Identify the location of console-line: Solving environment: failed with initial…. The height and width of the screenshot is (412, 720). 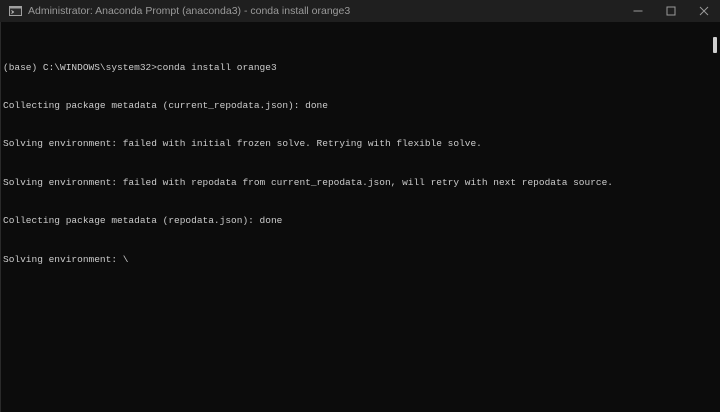
(242, 144).